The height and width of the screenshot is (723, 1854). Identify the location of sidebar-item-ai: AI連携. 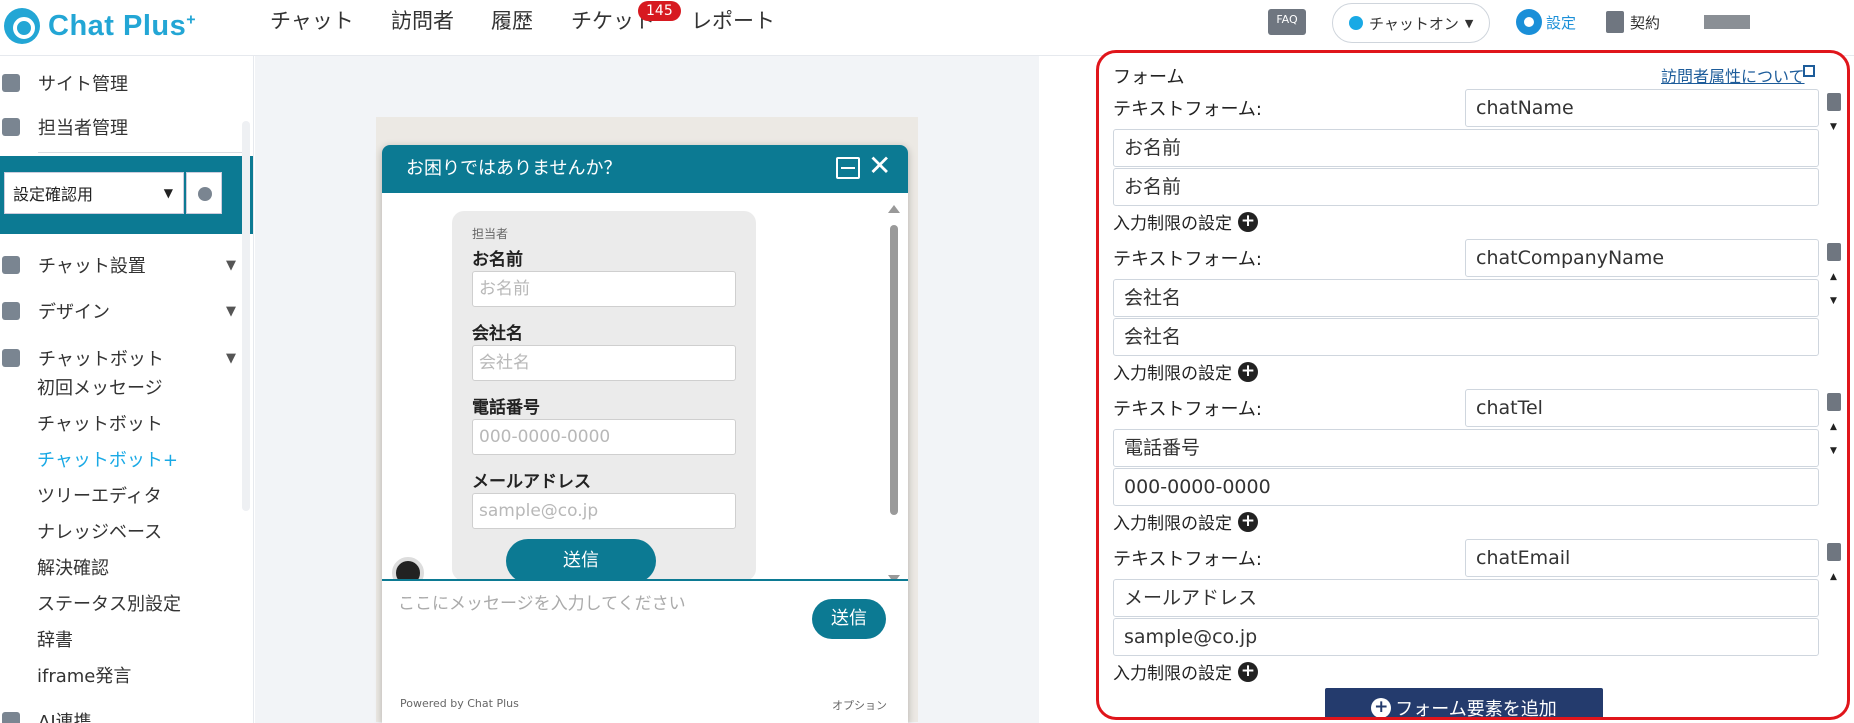
(123, 714).